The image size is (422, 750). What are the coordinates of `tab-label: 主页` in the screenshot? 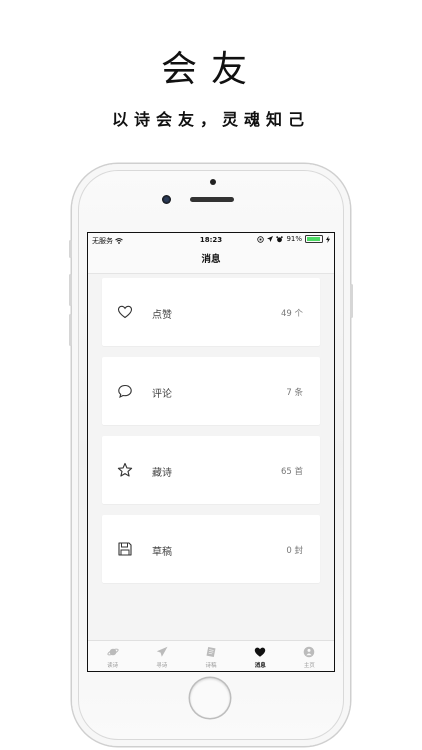 It's located at (309, 666).